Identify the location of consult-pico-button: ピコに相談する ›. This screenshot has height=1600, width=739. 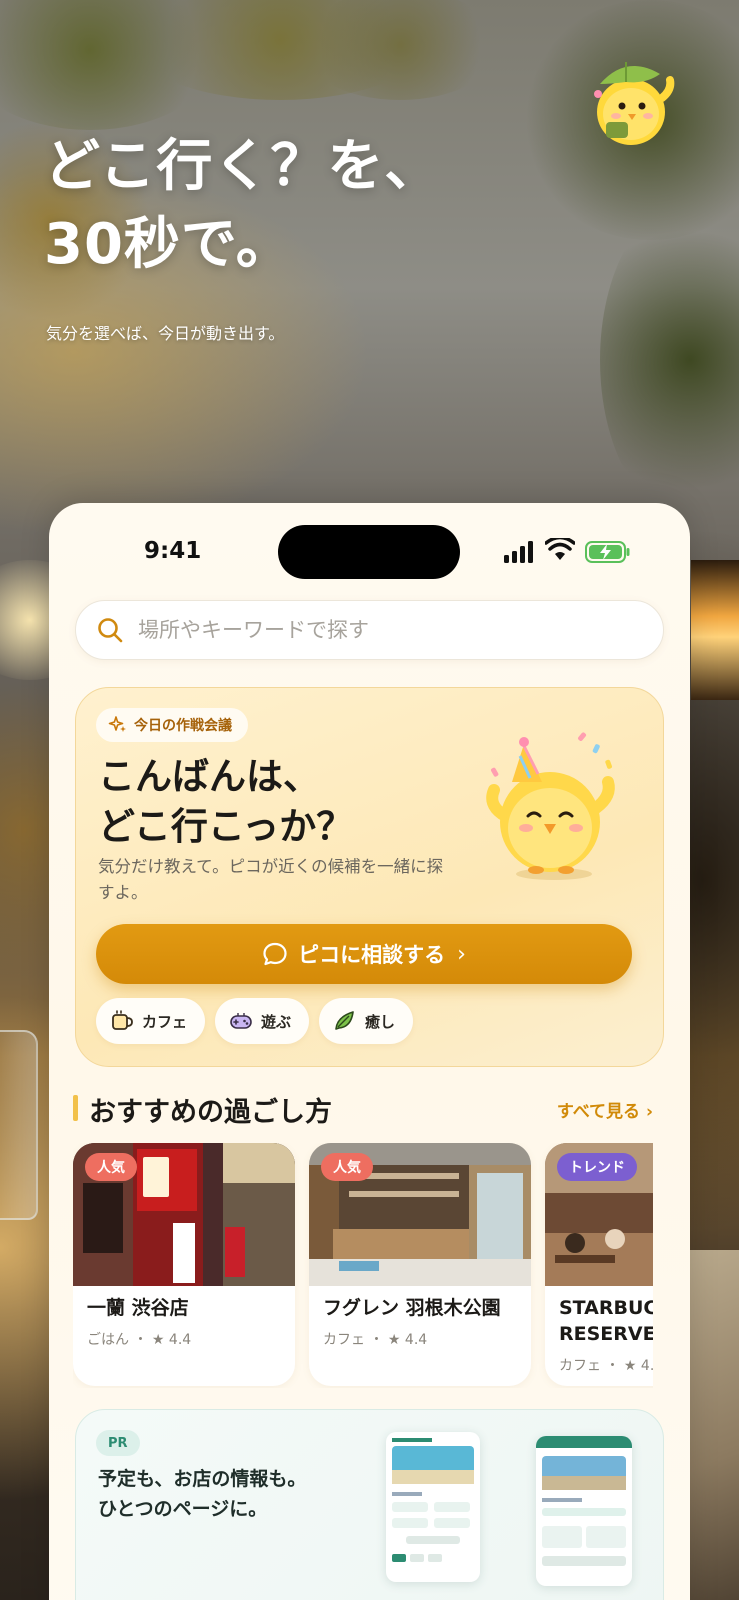
(364, 954).